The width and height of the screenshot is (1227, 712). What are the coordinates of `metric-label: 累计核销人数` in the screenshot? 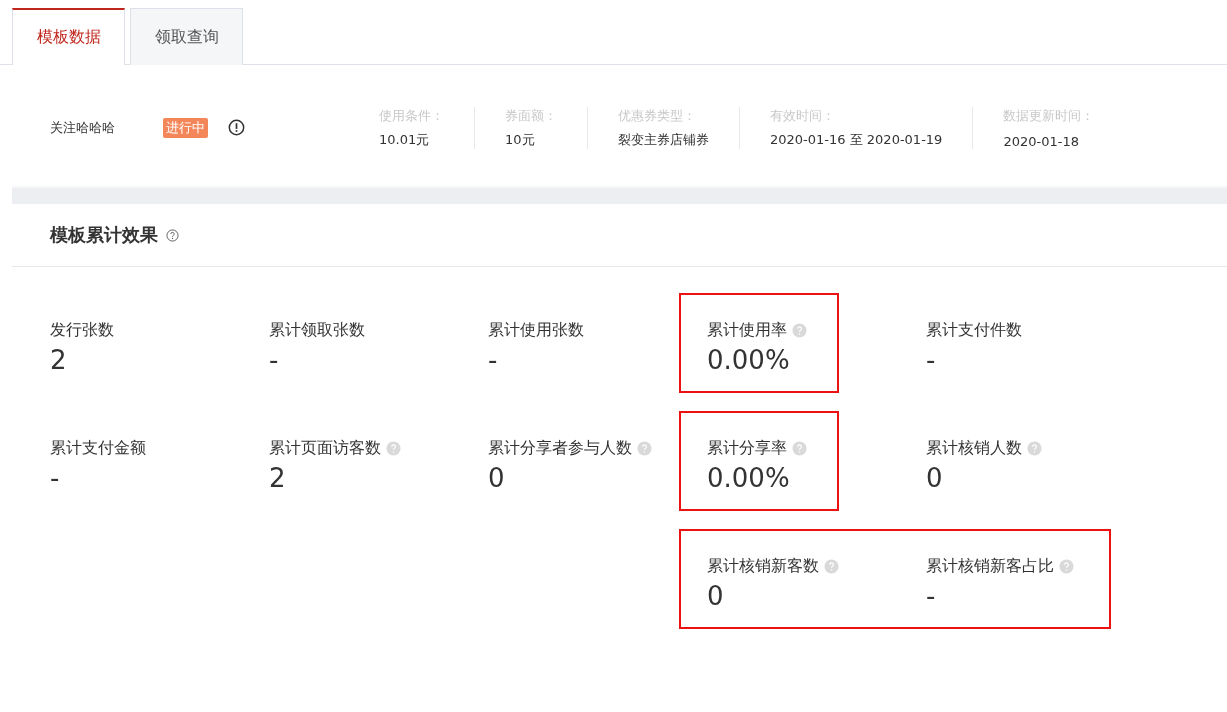 It's located at (974, 448).